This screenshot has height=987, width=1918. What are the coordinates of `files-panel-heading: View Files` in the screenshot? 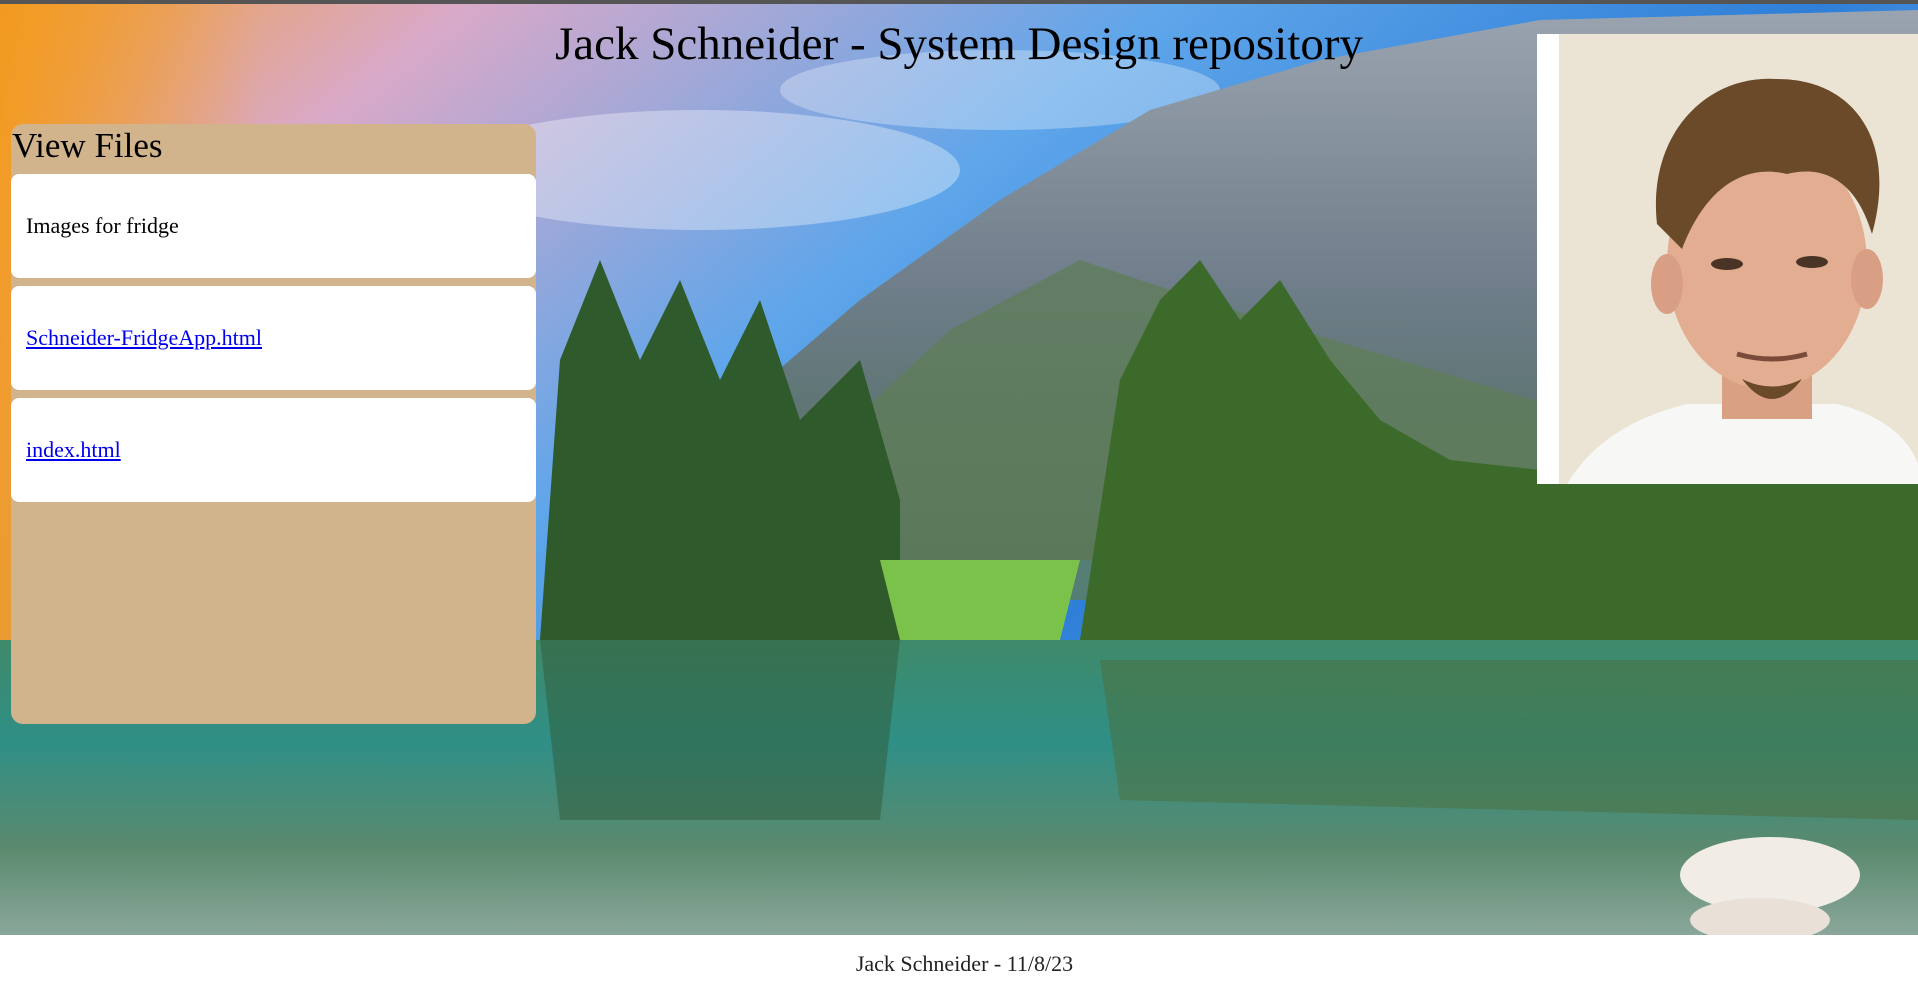 It's located at (87, 145).